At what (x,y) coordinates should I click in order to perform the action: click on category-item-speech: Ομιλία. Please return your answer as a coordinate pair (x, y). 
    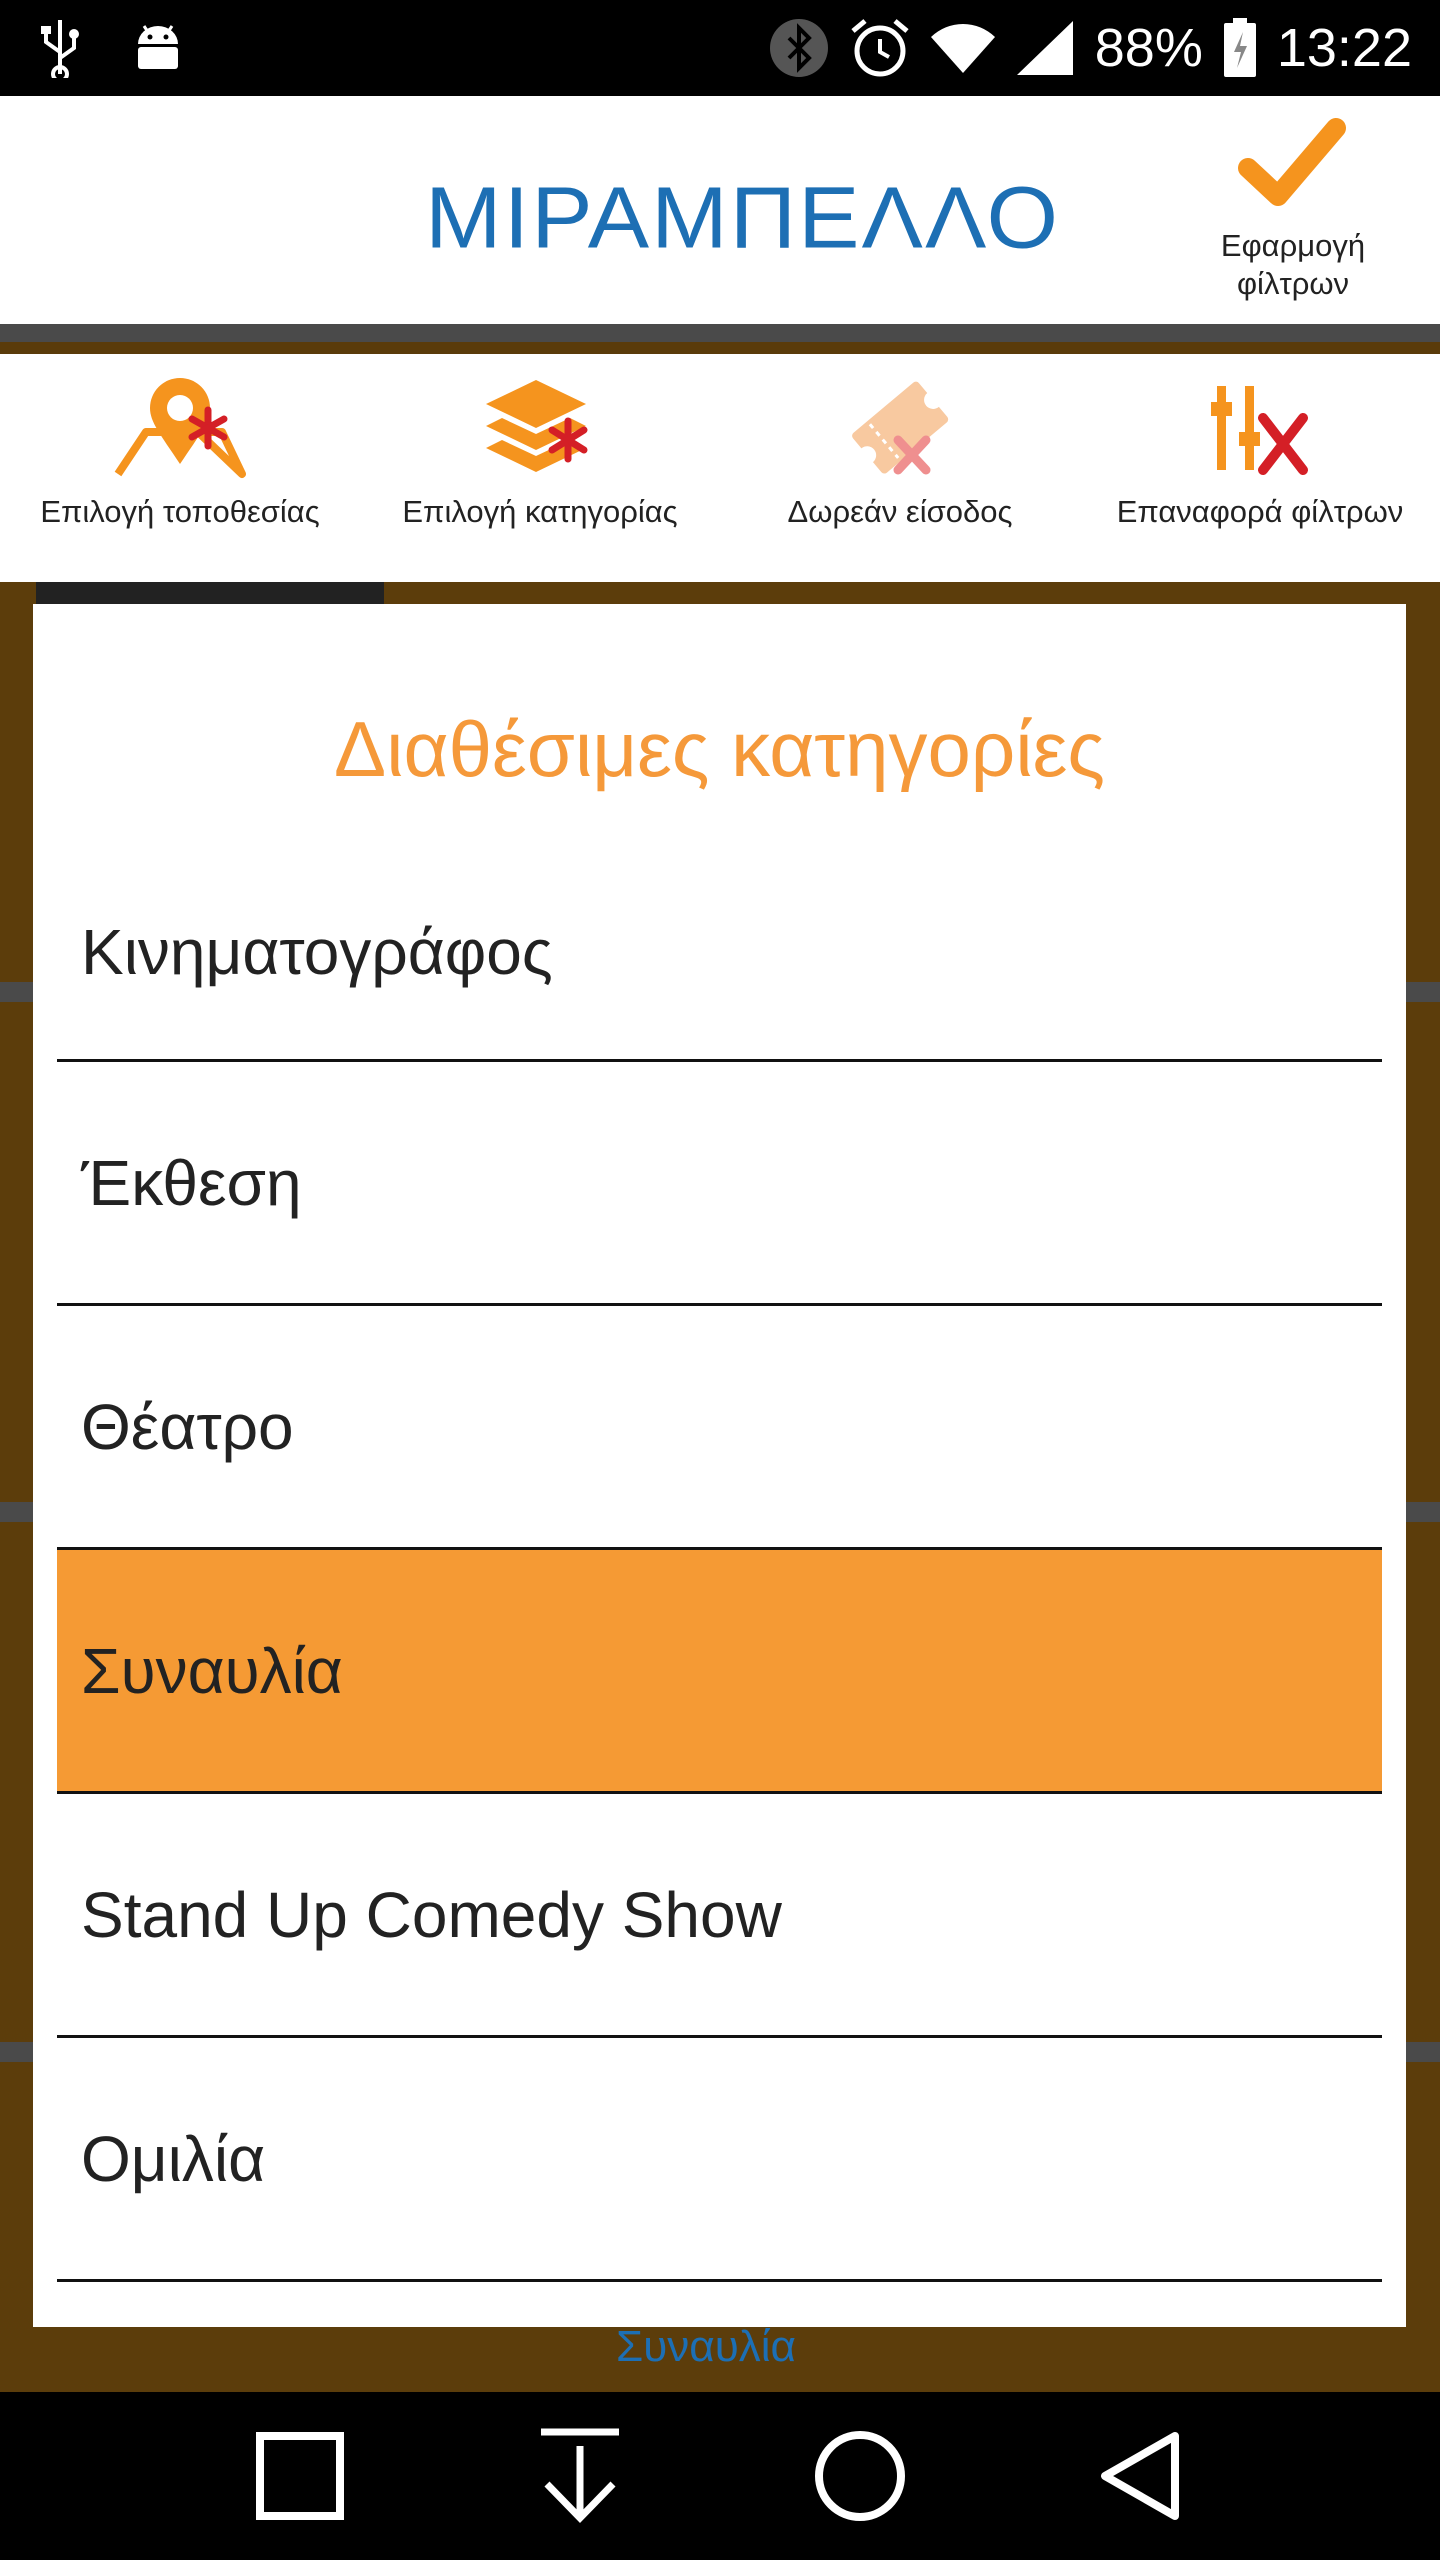
    Looking at the image, I should click on (719, 2160).